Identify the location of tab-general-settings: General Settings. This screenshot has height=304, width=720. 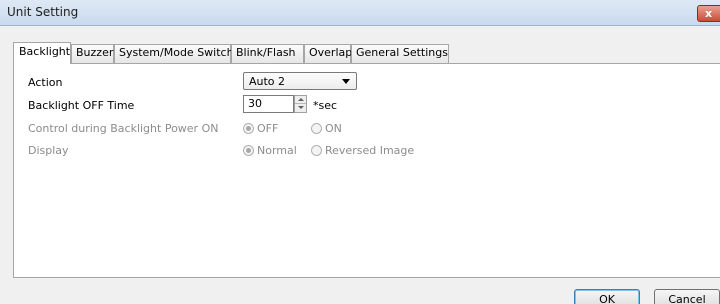
(400, 53).